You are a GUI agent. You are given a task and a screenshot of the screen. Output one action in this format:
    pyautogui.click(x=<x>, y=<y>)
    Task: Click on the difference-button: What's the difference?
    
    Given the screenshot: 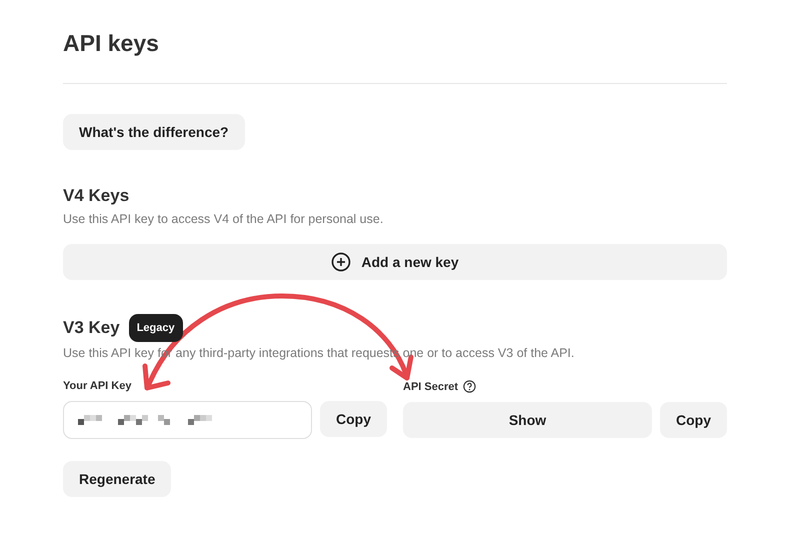 What is the action you would take?
    pyautogui.click(x=154, y=132)
    